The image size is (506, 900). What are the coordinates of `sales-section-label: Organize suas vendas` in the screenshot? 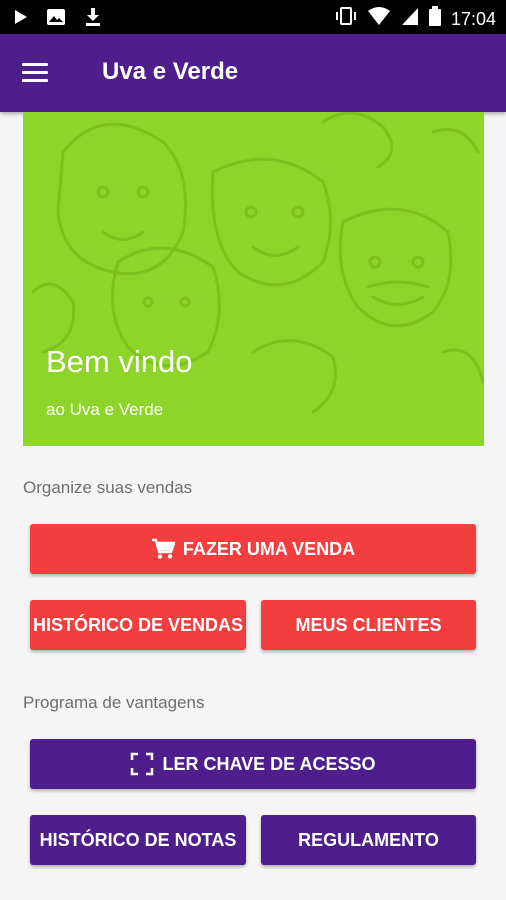 It's located at (108, 487).